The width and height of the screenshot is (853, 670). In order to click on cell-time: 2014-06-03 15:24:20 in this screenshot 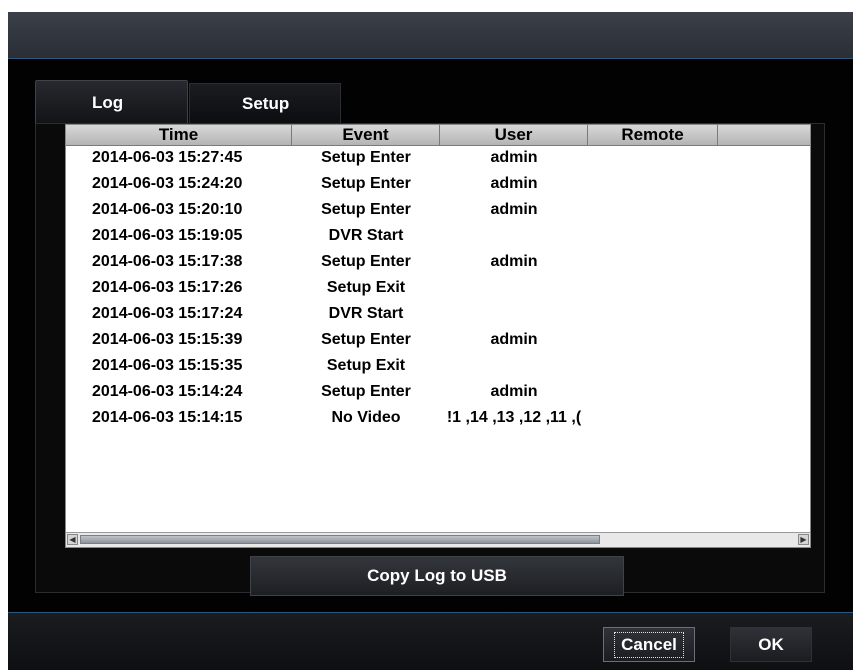, I will do `click(167, 183)`.